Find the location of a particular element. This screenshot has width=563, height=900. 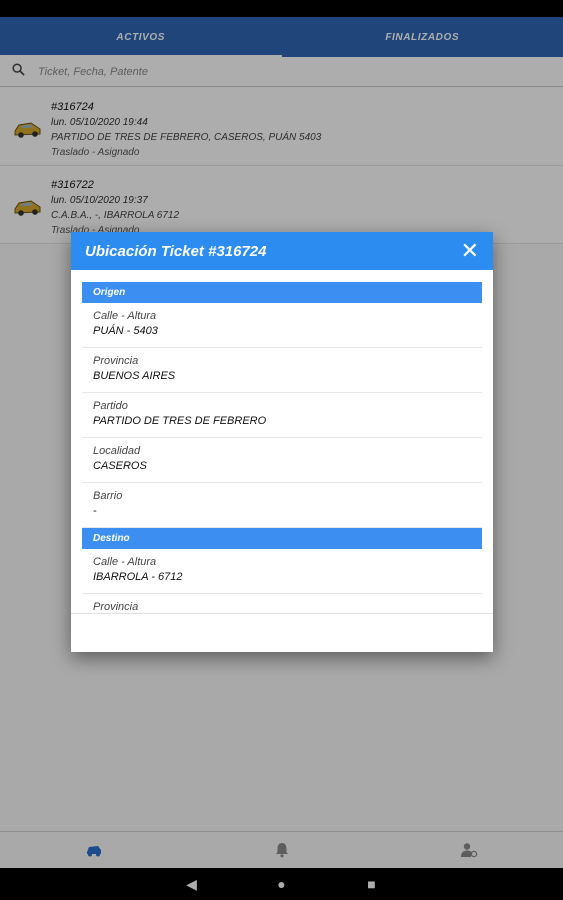

field-value: CASEROS is located at coordinates (120, 466).